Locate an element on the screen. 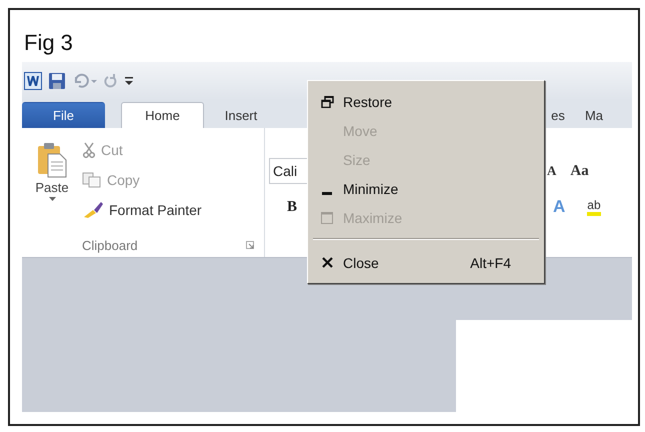 This screenshot has width=645, height=432. clipboard-icon is located at coordinates (52, 160).